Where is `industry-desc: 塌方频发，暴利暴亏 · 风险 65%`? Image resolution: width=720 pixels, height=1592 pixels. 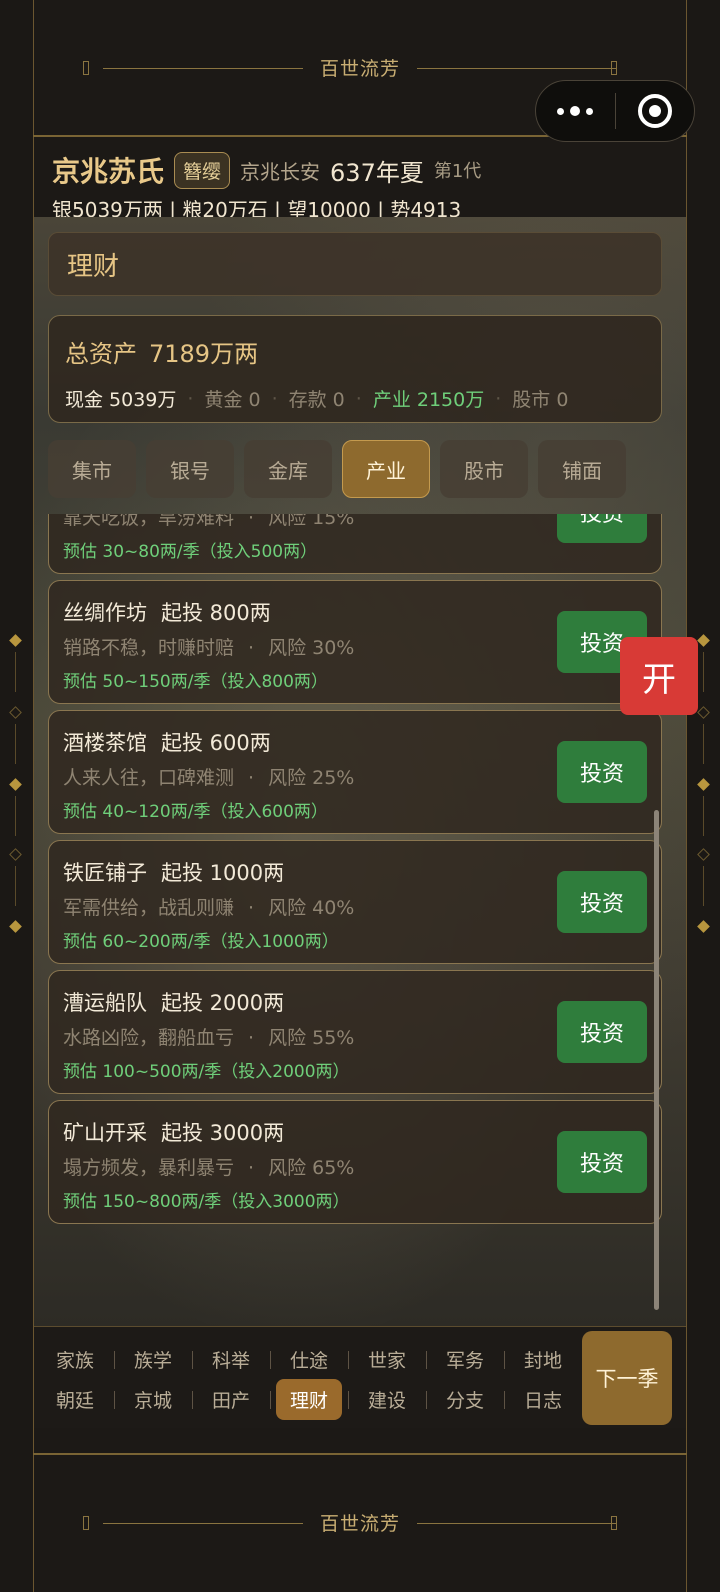 industry-desc: 塌方频发，暴利暴亏 · 风险 65% is located at coordinates (209, 1168).